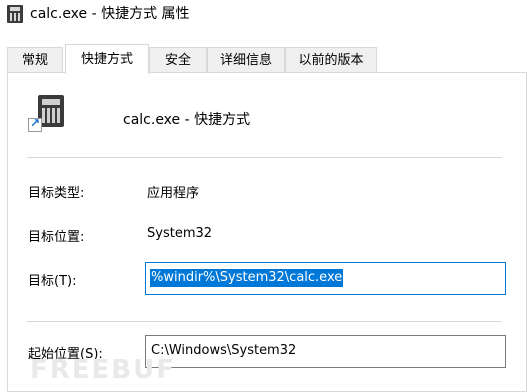  Describe the element at coordinates (35, 59) in the screenshot. I see `tab-general: 常规` at that location.